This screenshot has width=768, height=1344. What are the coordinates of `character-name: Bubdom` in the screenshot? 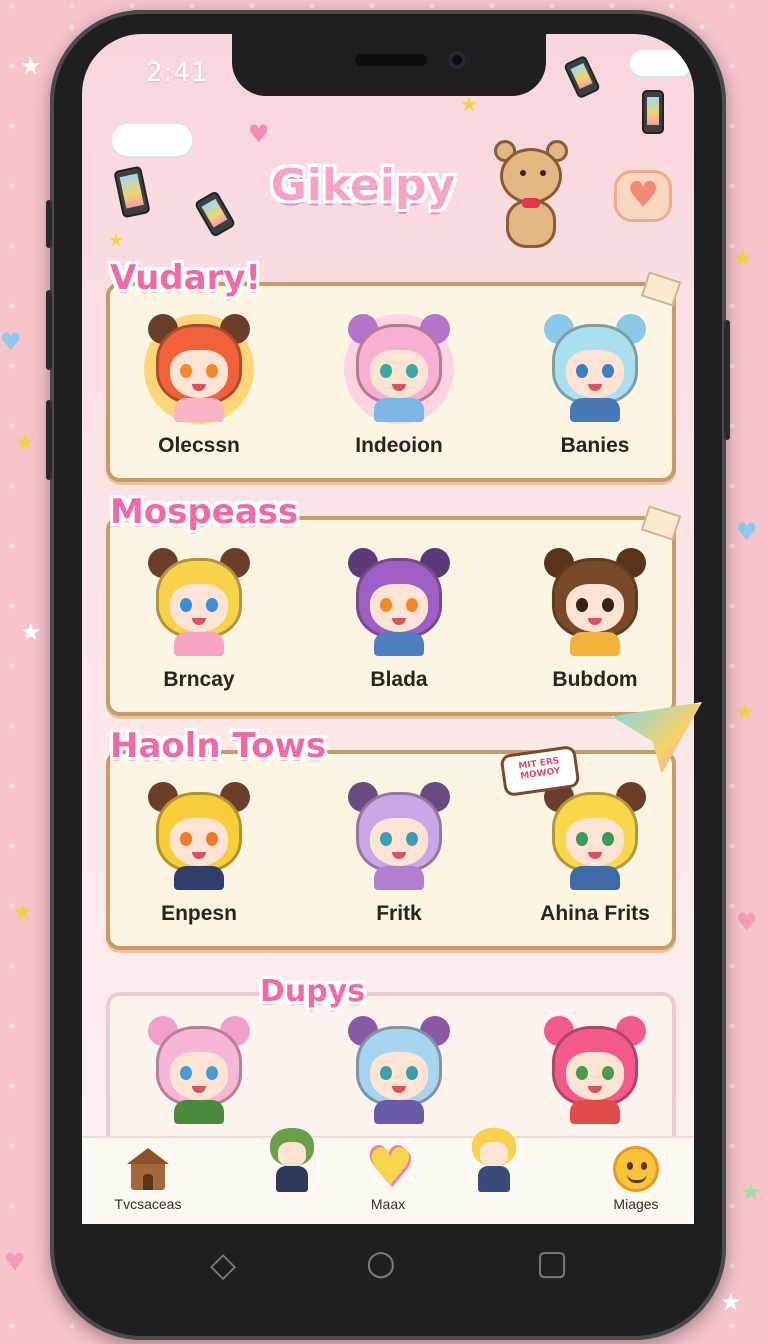 It's located at (595, 679).